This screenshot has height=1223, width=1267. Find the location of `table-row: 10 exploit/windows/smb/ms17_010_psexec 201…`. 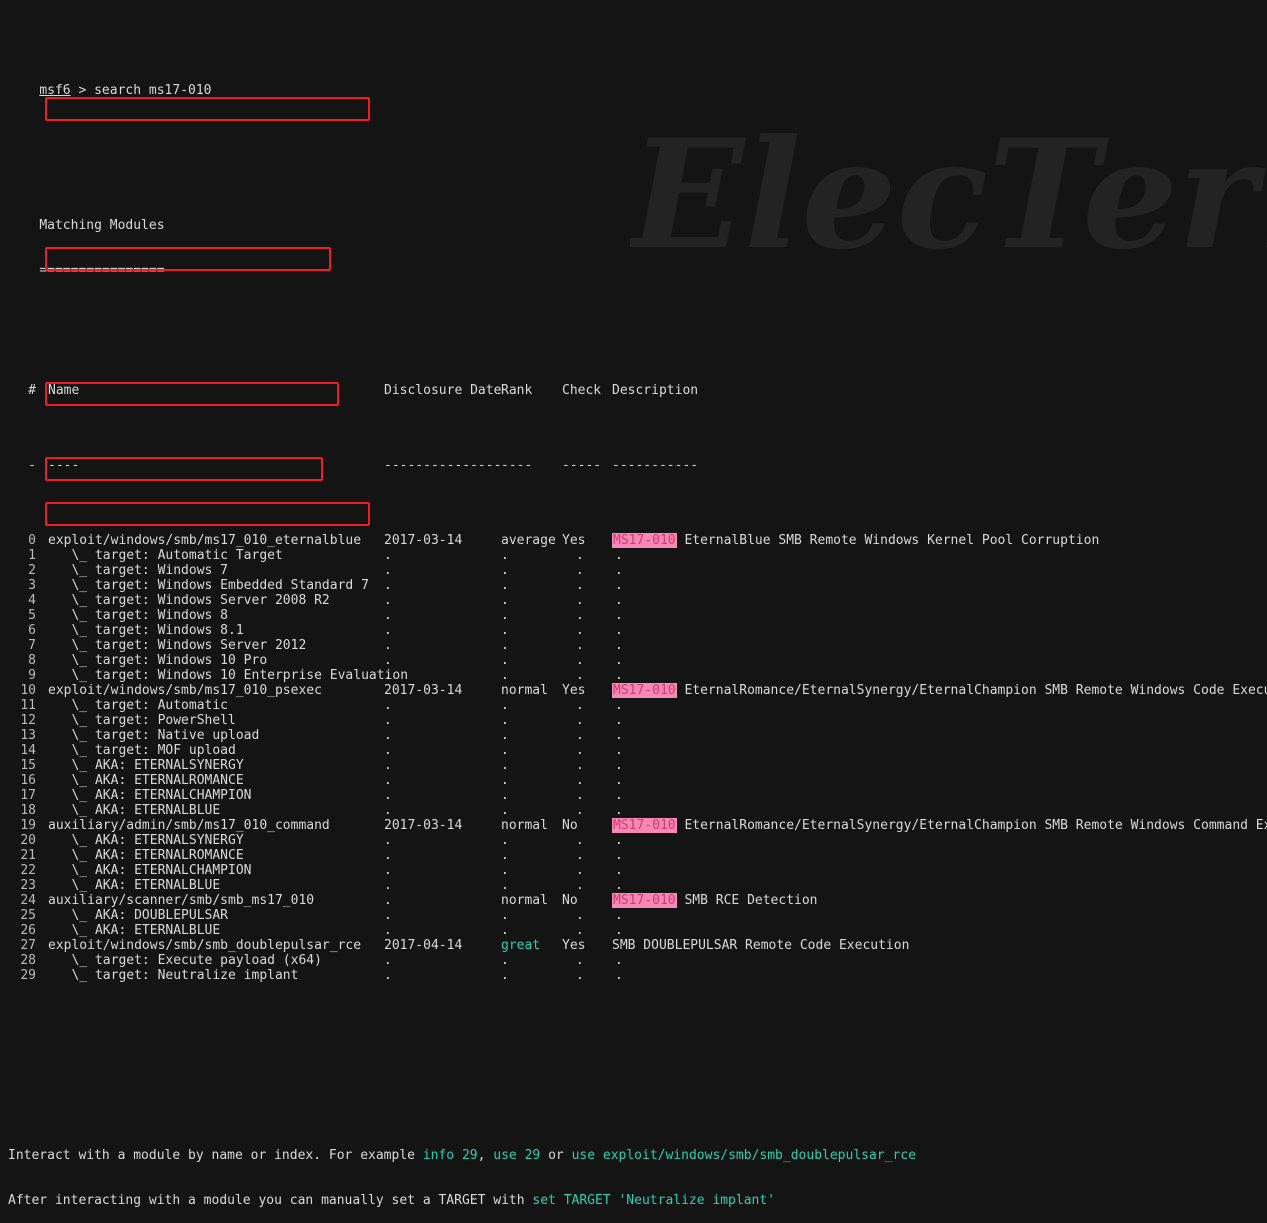

table-row: 10 exploit/windows/smb/ms17_010_psexec 201… is located at coordinates (633, 690).